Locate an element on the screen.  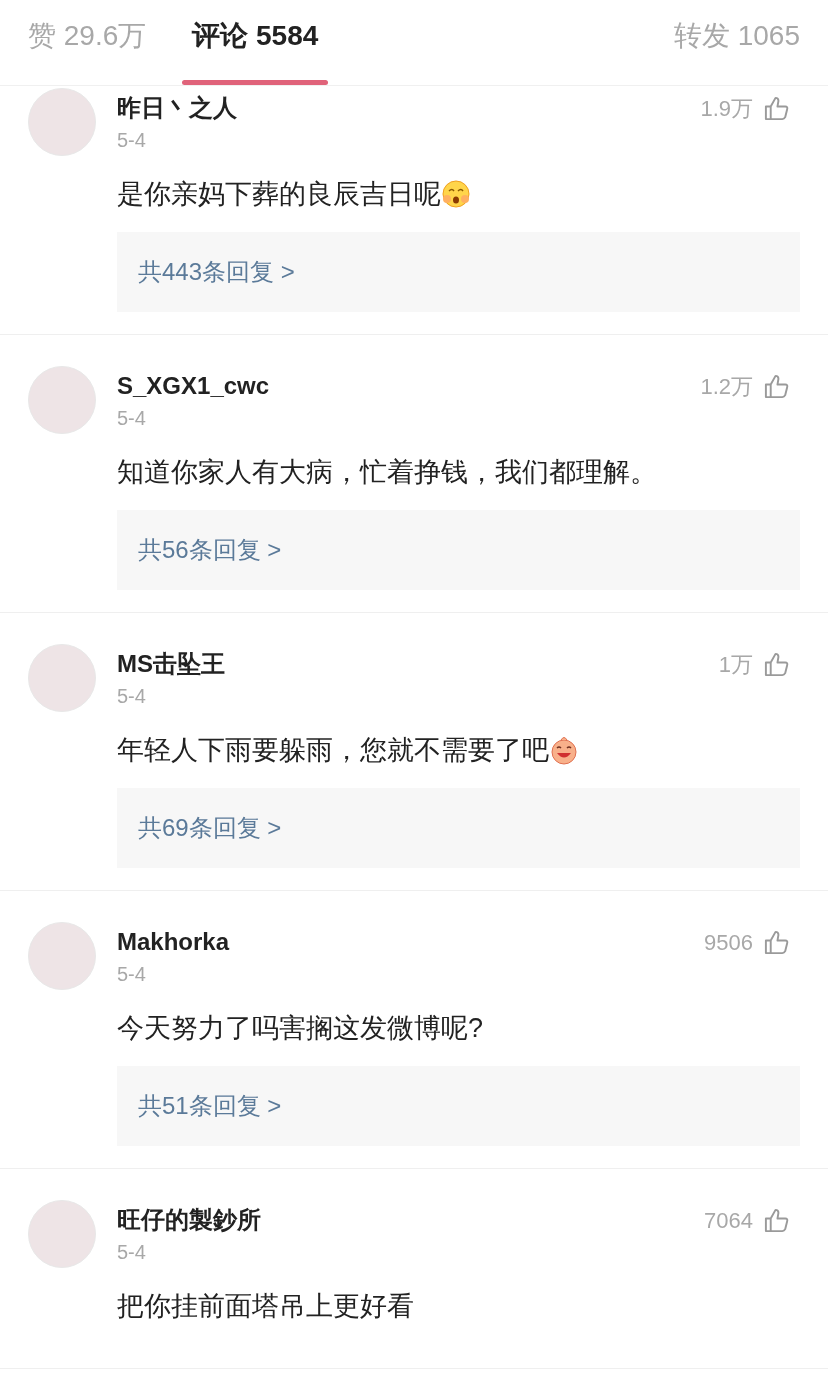
username: Makhorka is located at coordinates (173, 942).